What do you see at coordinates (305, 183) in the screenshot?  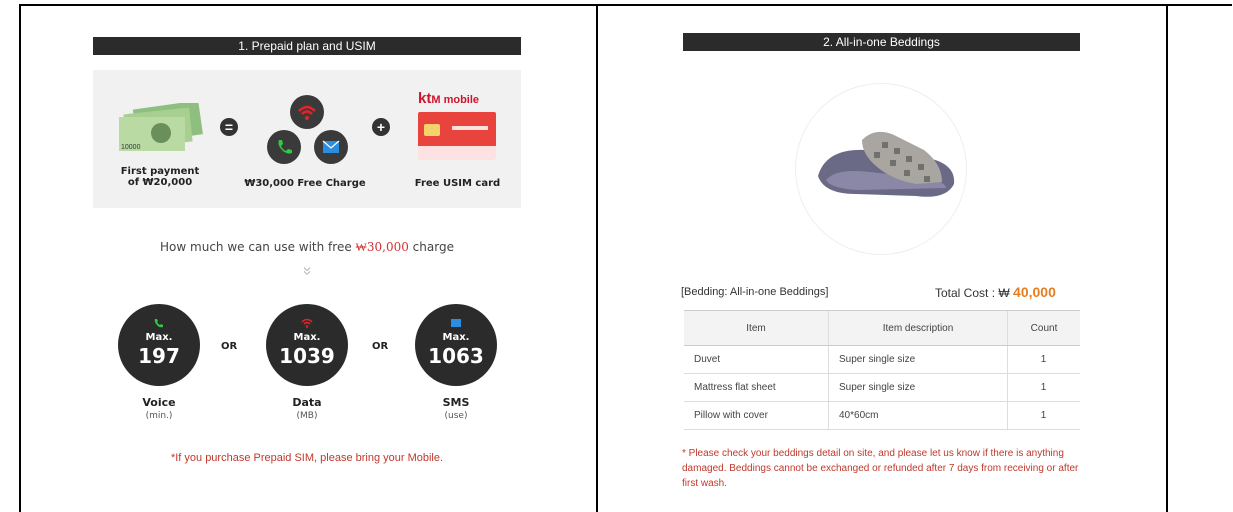 I see `free-charge-caption: ₩30,000 Free Charge` at bounding box center [305, 183].